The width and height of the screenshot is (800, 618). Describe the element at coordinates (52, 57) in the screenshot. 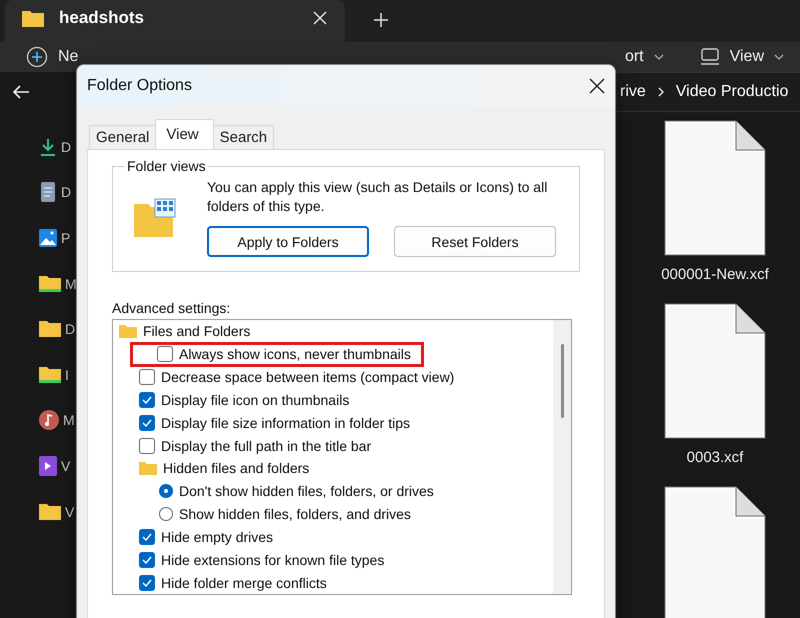

I see `new-button: Ne` at that location.